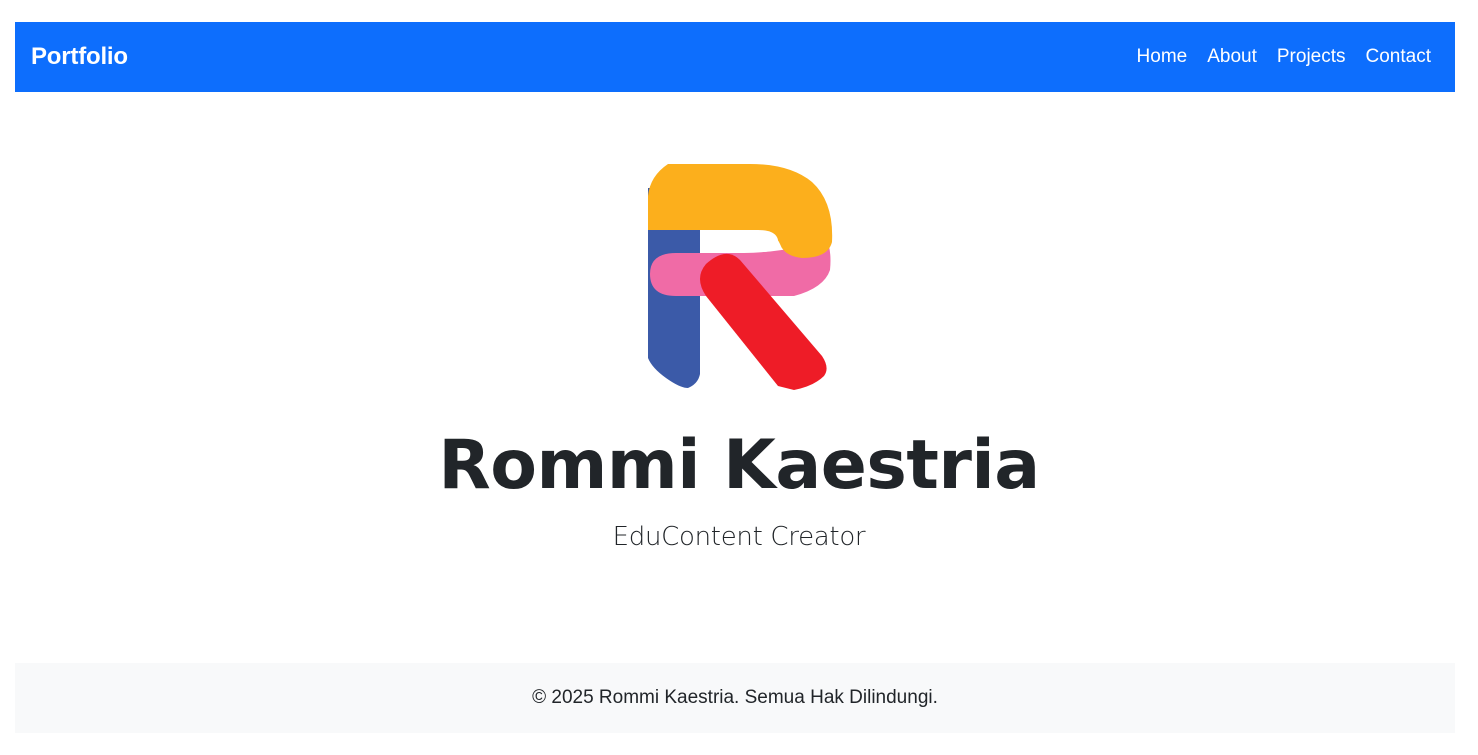 This screenshot has width=1478, height=755. Describe the element at coordinates (739, 465) in the screenshot. I see `hero-name: Rommi Kaestria` at that location.